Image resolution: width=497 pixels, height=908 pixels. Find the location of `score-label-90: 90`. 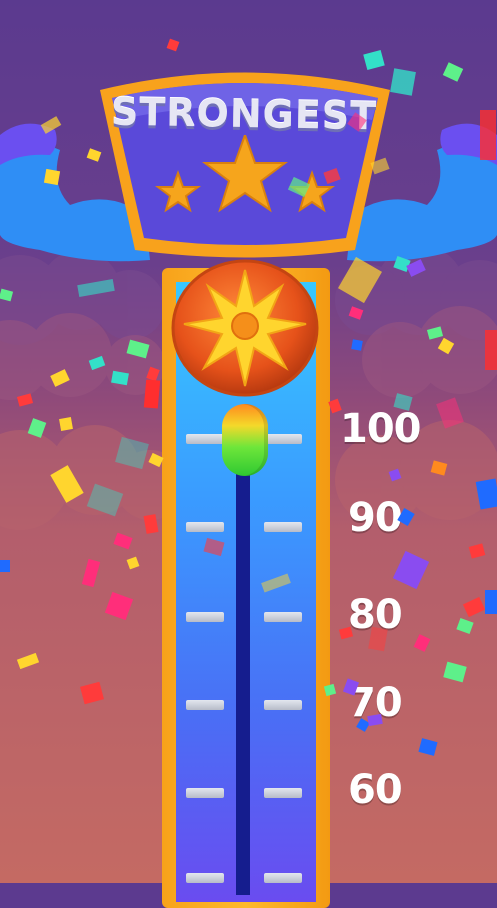

score-label-90: 90 is located at coordinates (375, 518).